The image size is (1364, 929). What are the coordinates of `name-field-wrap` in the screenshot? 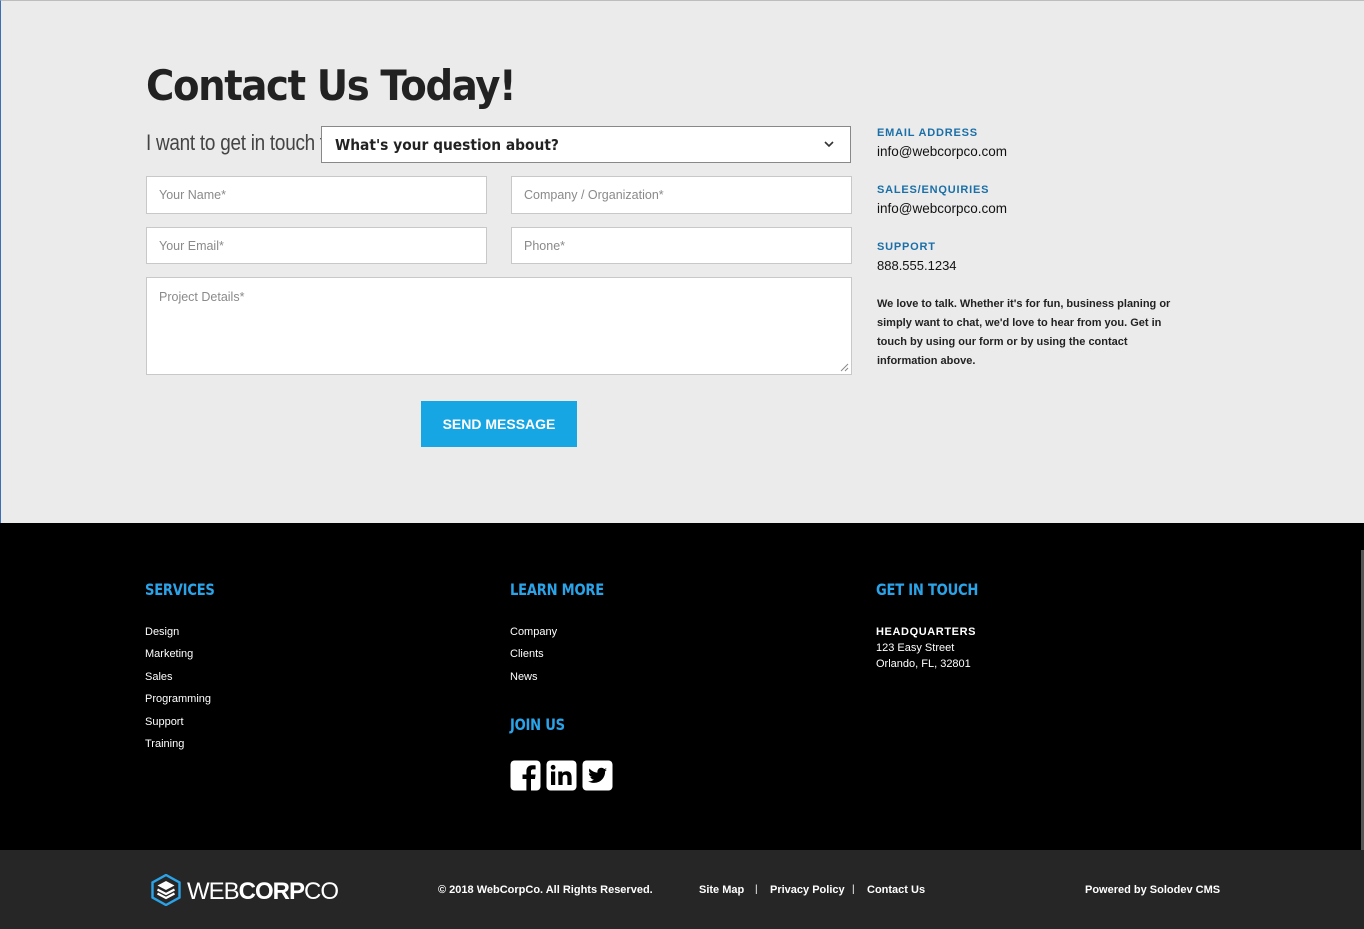 It's located at (316, 195).